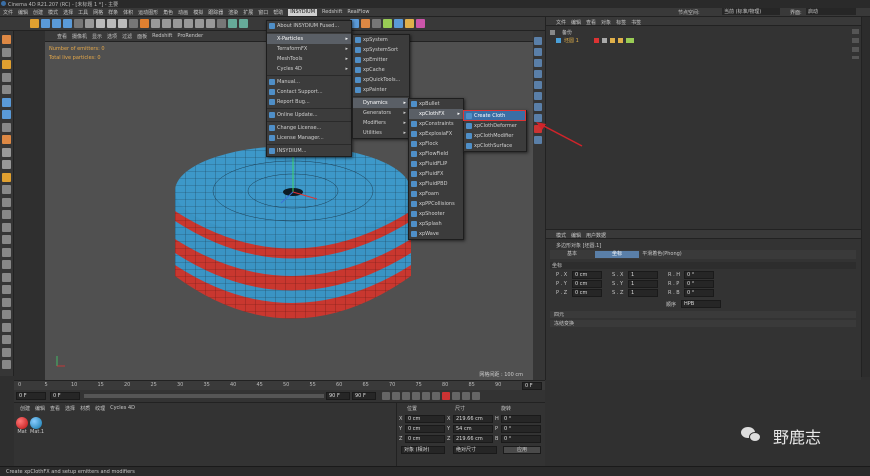 This screenshot has height=476, width=870. Describe the element at coordinates (299, 177) in the screenshot. I see `axis-gizmo` at that location.